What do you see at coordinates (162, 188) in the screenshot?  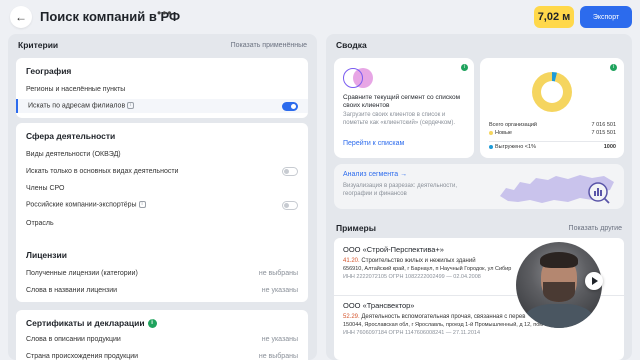 I see `sro-row: Члены СРО` at bounding box center [162, 188].